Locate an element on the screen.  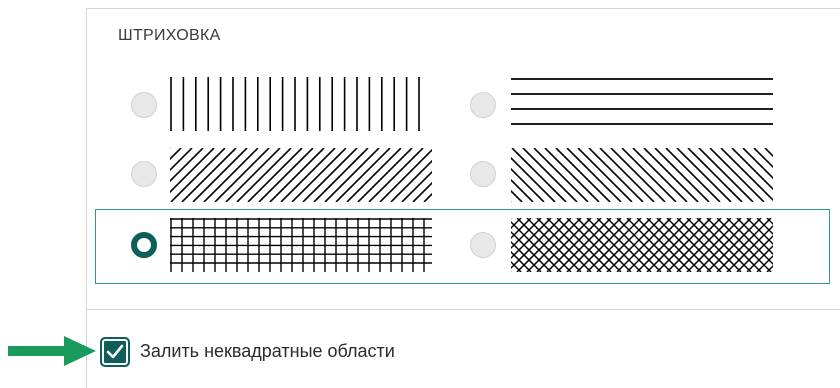
divider is located at coordinates (463, 309).